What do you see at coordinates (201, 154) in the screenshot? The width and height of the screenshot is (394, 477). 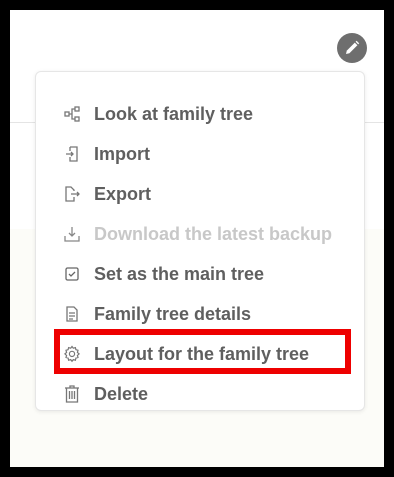 I see `menu-item-import: Import` at bounding box center [201, 154].